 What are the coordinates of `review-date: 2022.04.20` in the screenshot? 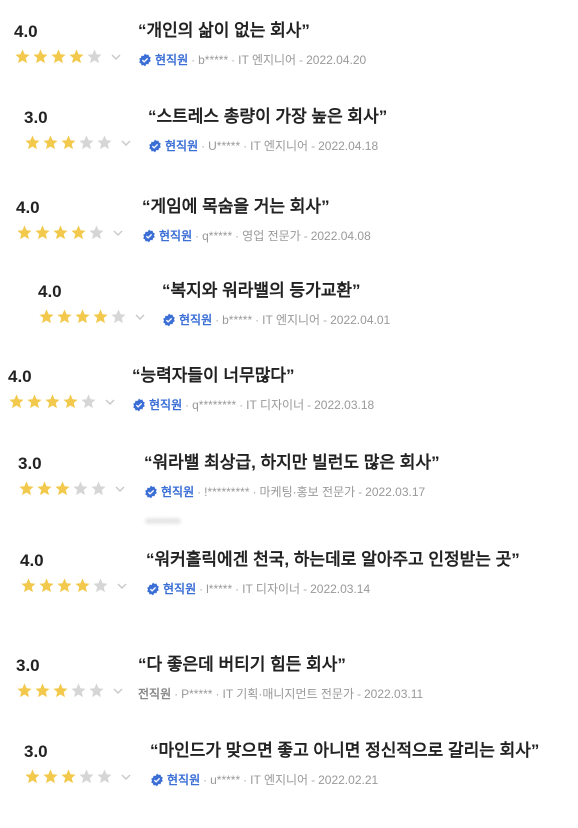 It's located at (336, 60).